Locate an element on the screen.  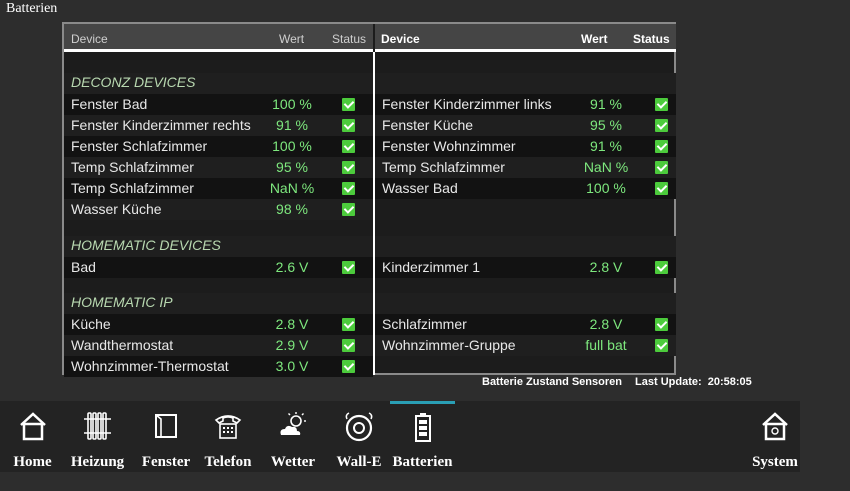
nav-label: Wall-E is located at coordinates (359, 462).